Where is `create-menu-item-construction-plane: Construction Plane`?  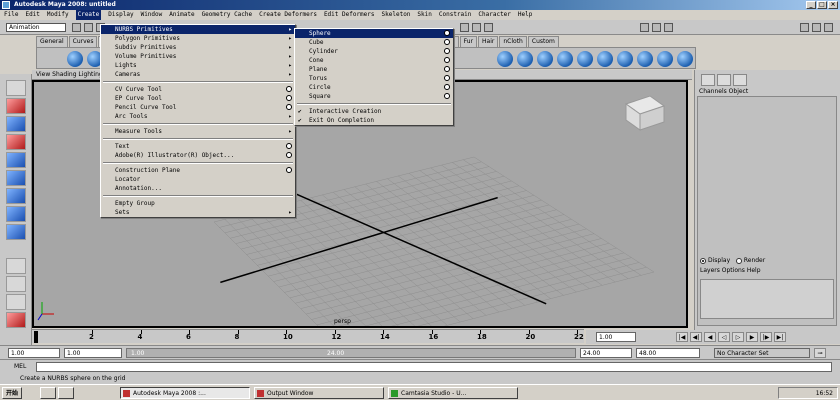 create-menu-item-construction-plane: Construction Plane is located at coordinates (198, 170).